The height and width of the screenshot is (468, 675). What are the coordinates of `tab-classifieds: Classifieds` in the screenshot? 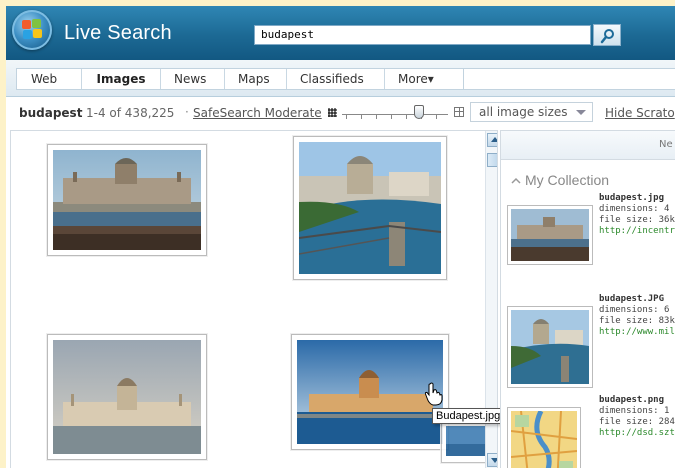 It's located at (336, 79).